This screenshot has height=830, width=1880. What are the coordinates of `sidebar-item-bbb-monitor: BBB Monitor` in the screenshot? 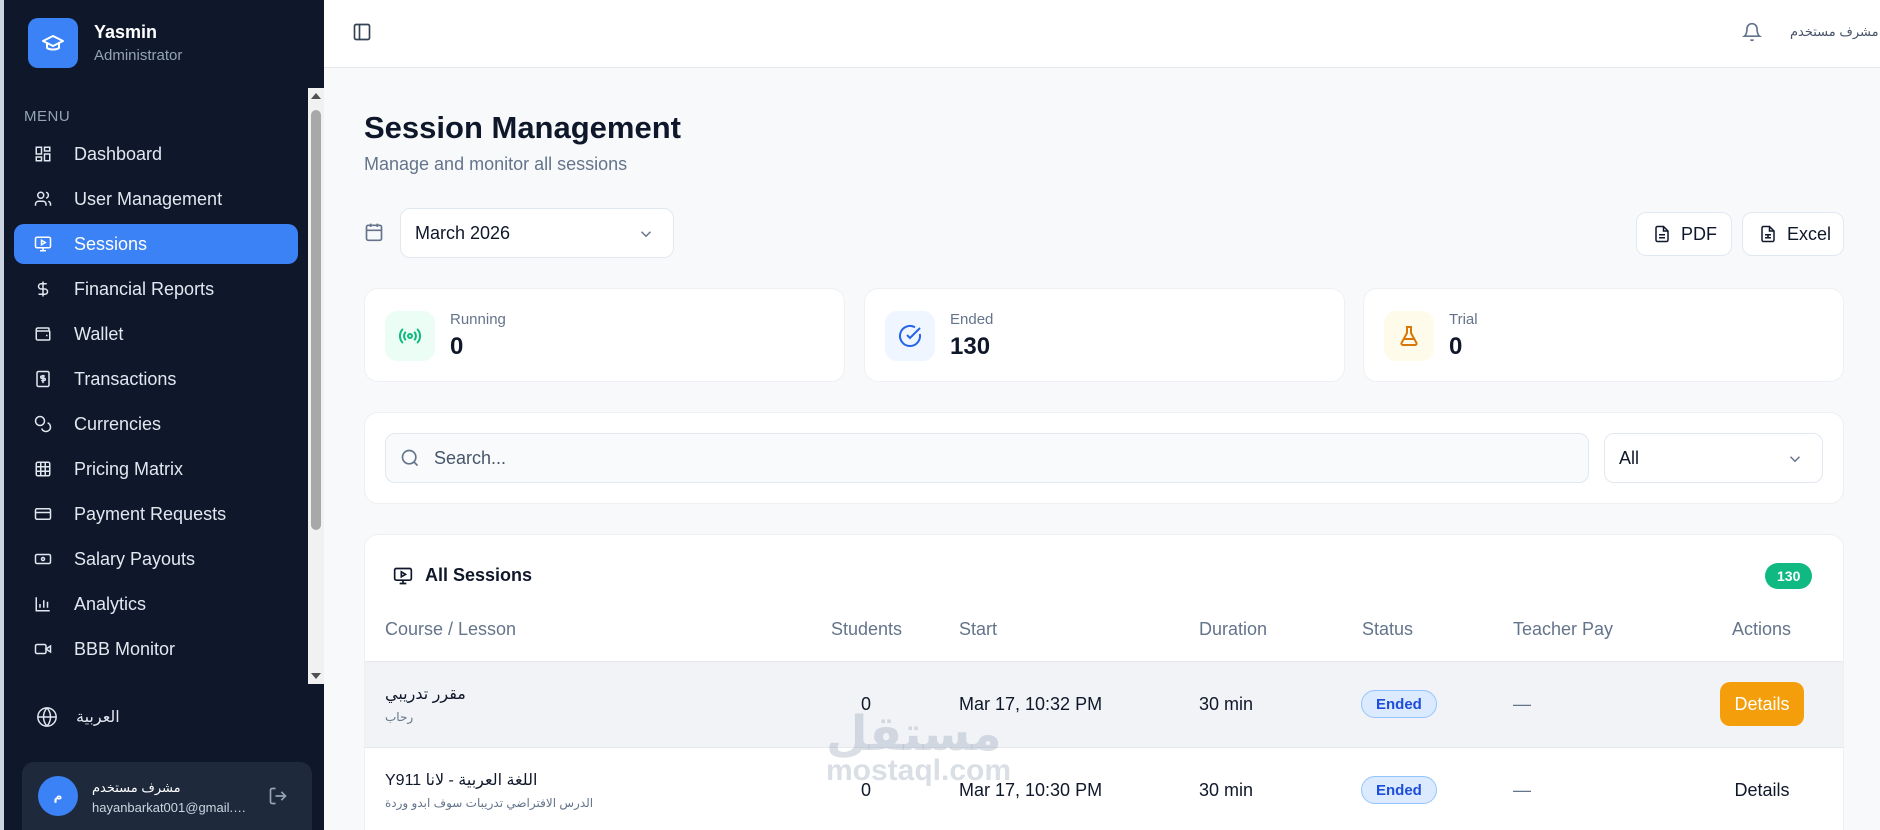 It's located at (156, 649).